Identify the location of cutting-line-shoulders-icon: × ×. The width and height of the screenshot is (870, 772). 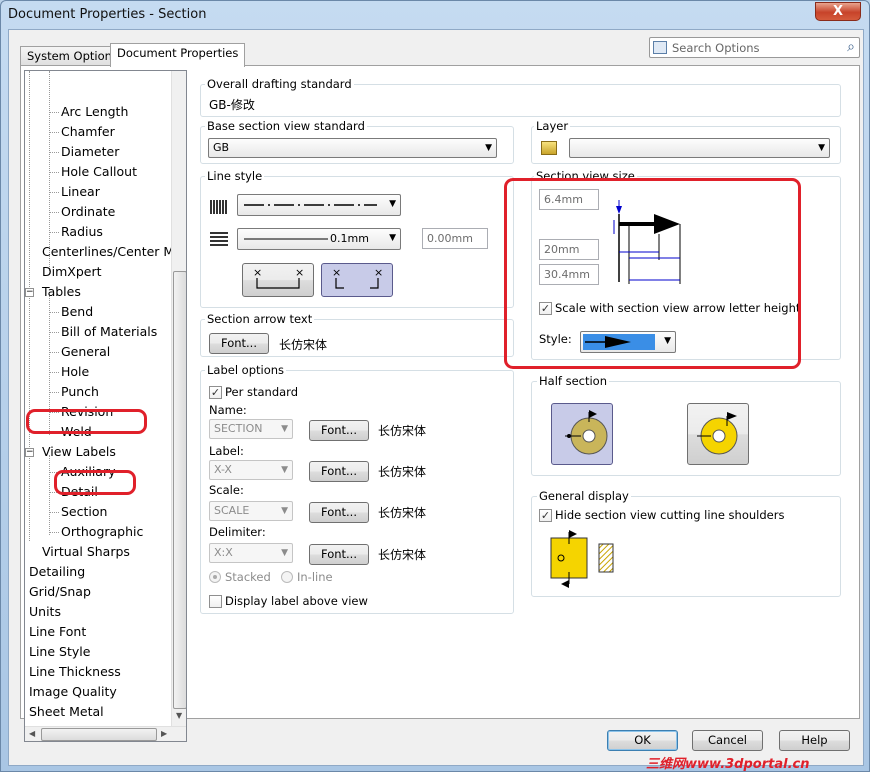
(278, 277).